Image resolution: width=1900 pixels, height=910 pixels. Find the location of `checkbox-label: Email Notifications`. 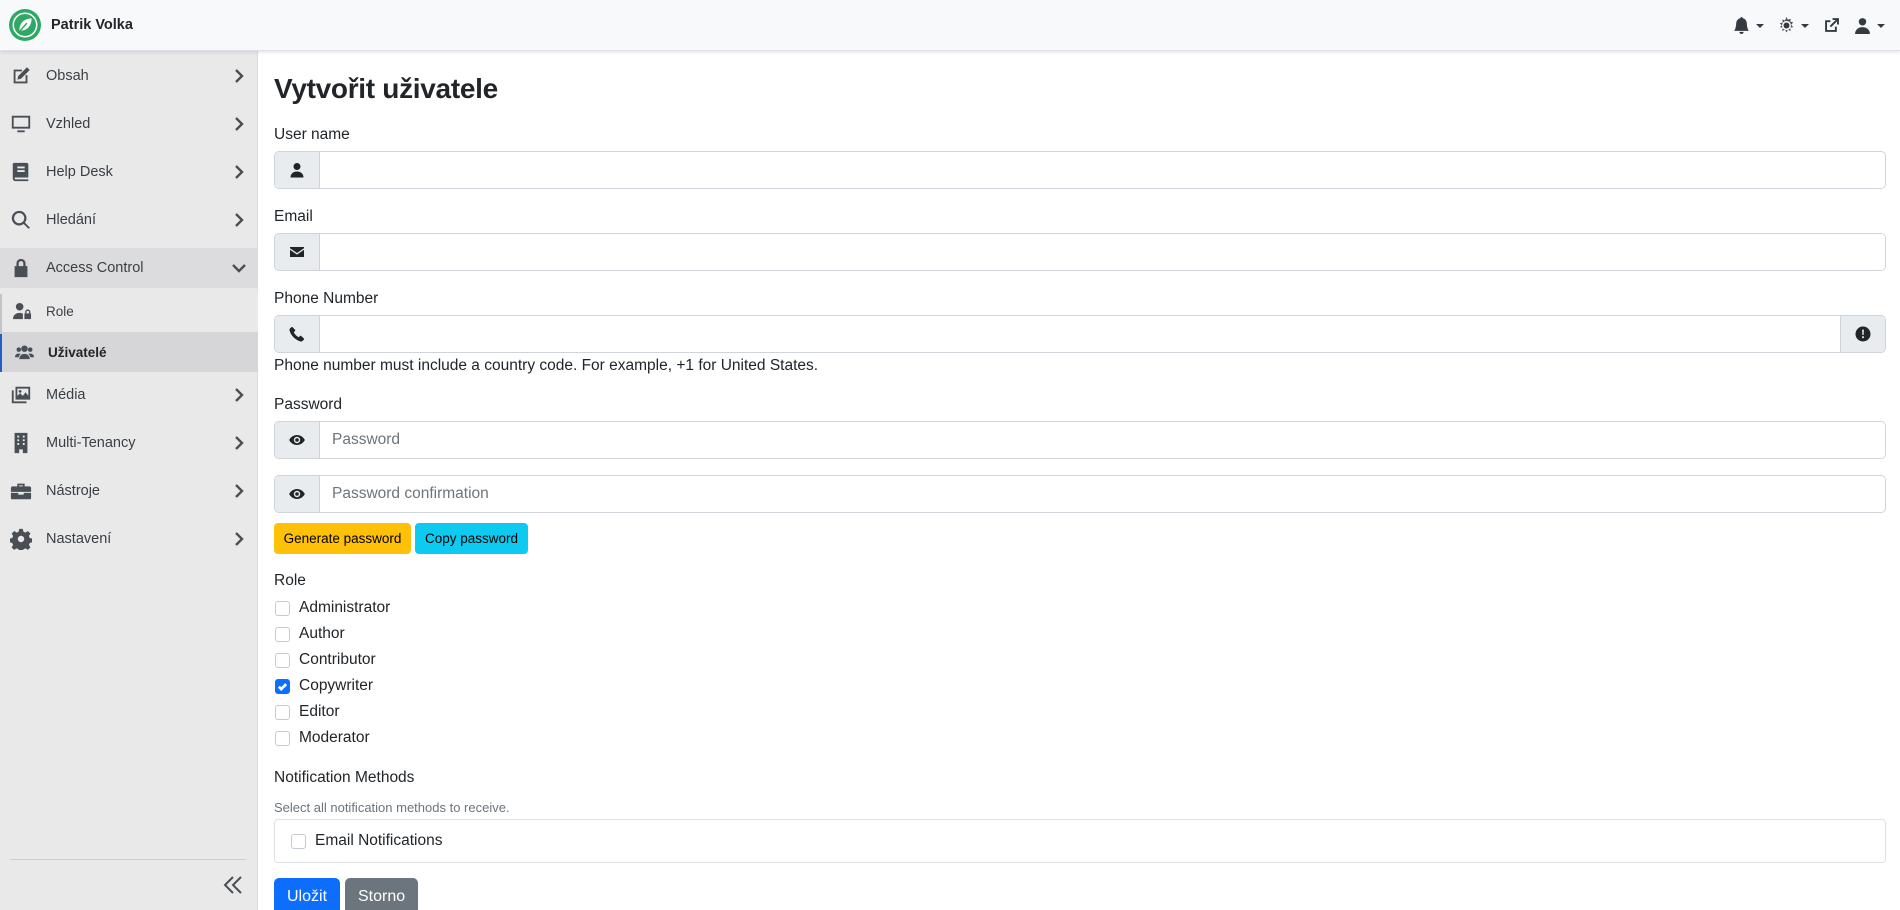

checkbox-label: Email Notifications is located at coordinates (379, 840).